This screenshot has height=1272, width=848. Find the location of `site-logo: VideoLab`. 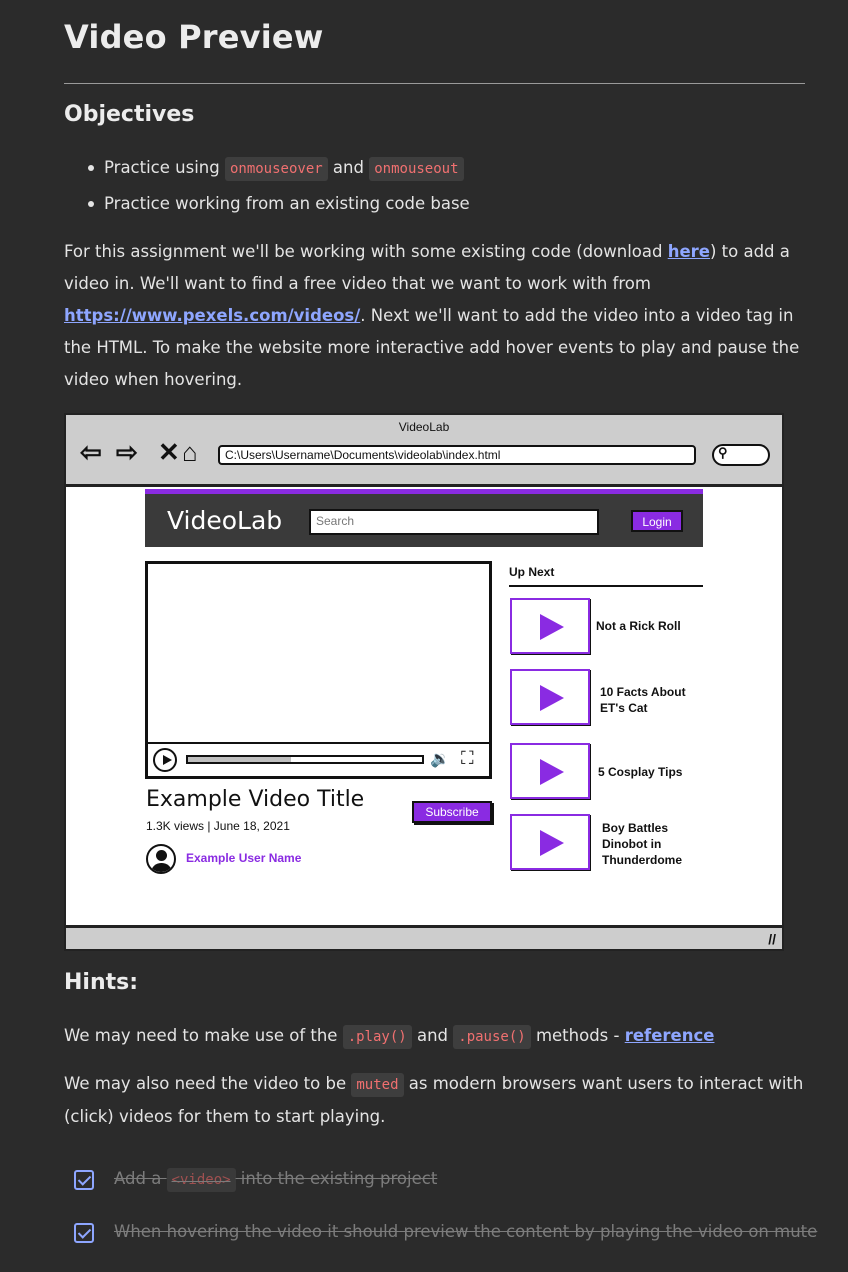

site-logo: VideoLab is located at coordinates (225, 520).